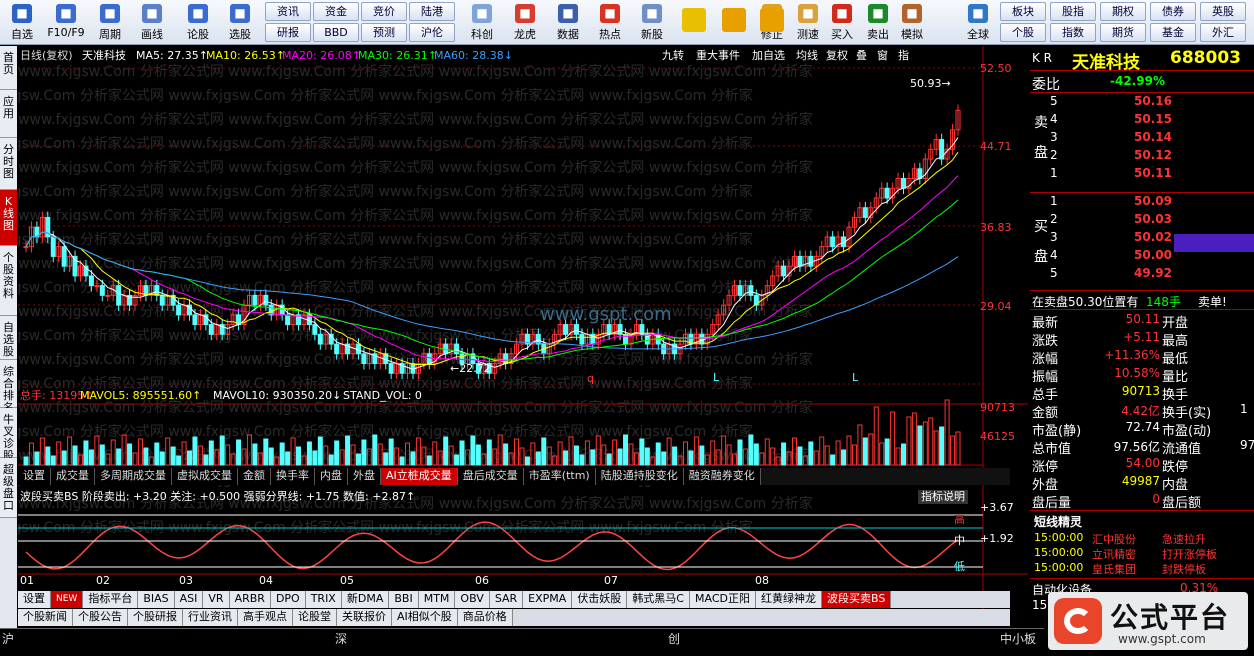 This screenshot has height=656, width=1254. I want to click on news-tab-8: 商品价格, so click(485, 617).